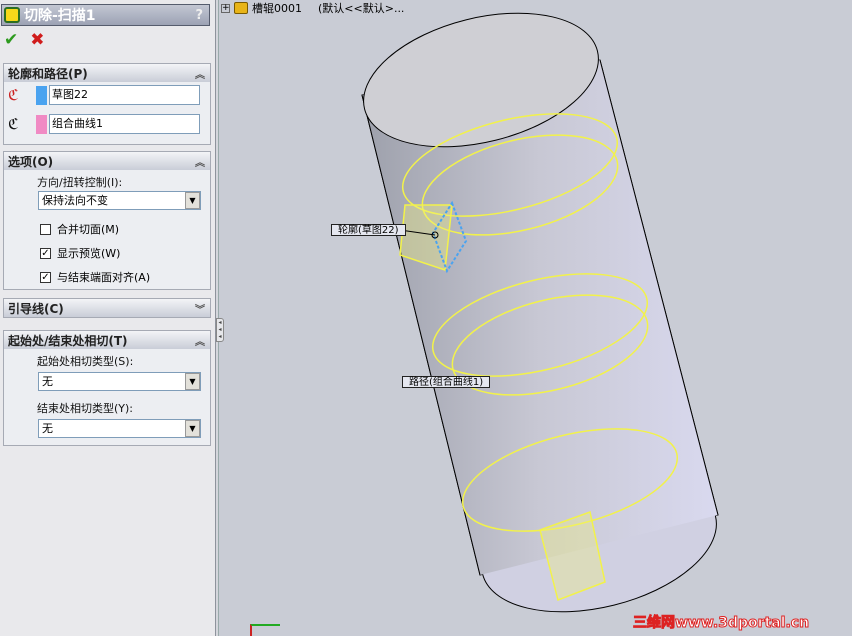 The height and width of the screenshot is (636, 852). Describe the element at coordinates (85, 408) in the screenshot. I see `end-tangency-label: 结束处相切类型(Y):` at that location.